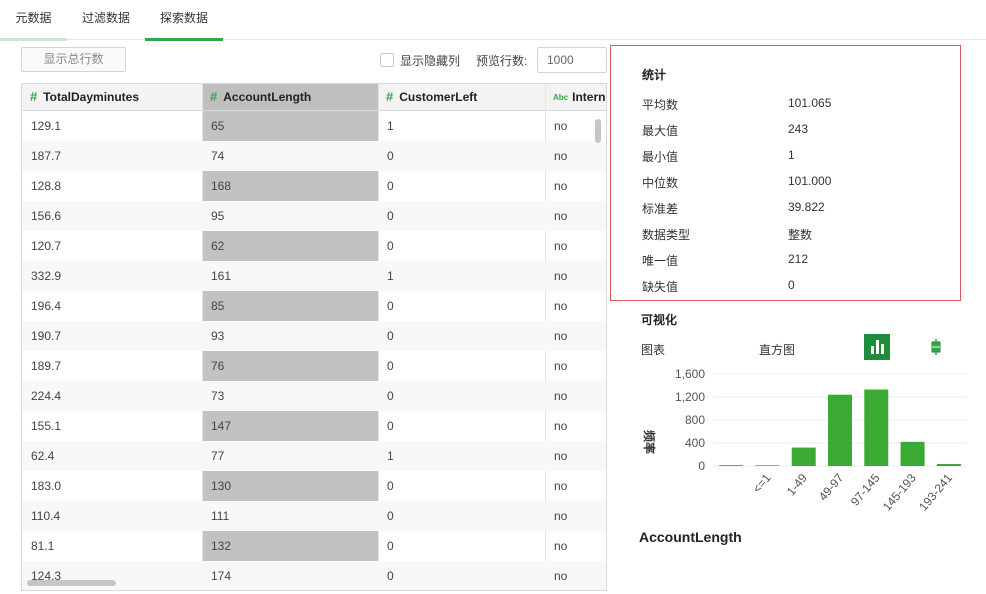 The height and width of the screenshot is (594, 986). What do you see at coordinates (112, 97) in the screenshot?
I see `column-header-totaldayminutes: # TotalDayminutes` at bounding box center [112, 97].